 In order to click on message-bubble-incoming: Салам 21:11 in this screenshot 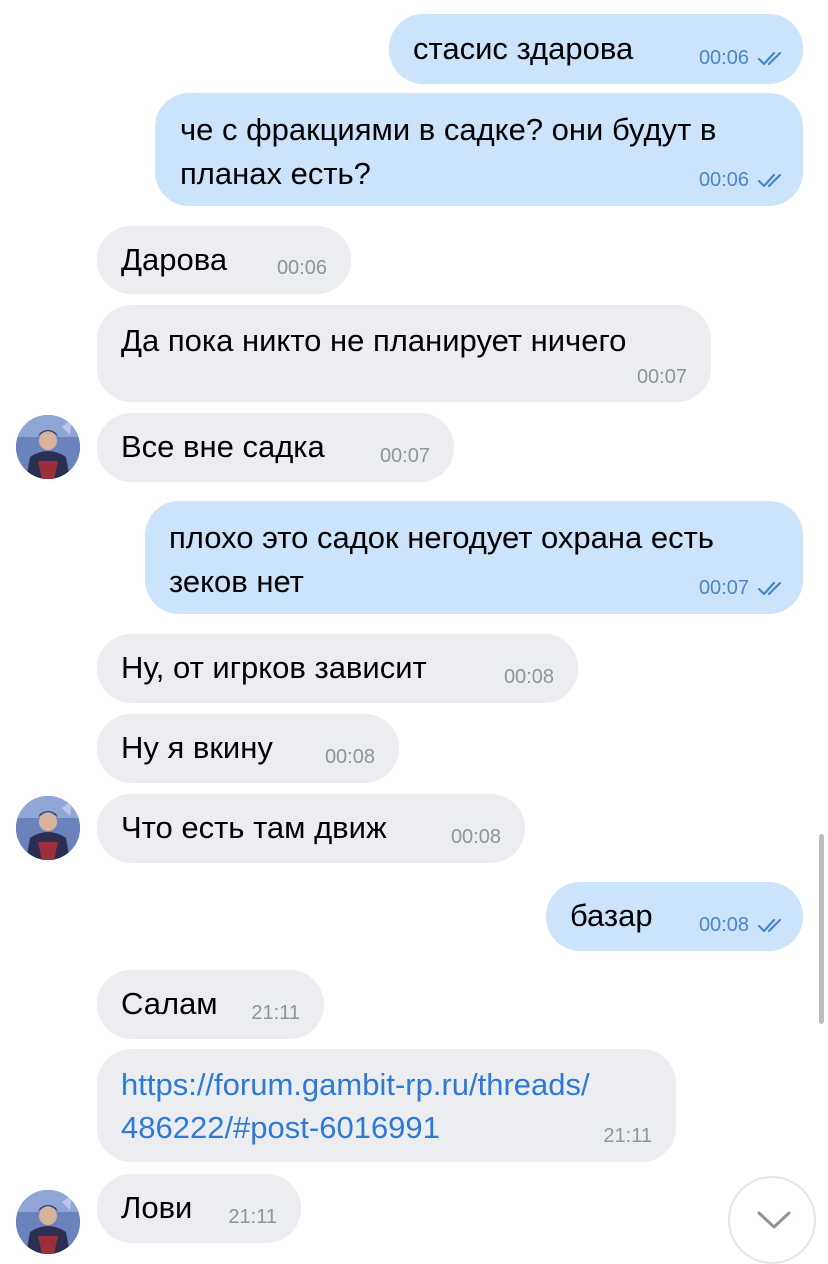, I will do `click(210, 1004)`.